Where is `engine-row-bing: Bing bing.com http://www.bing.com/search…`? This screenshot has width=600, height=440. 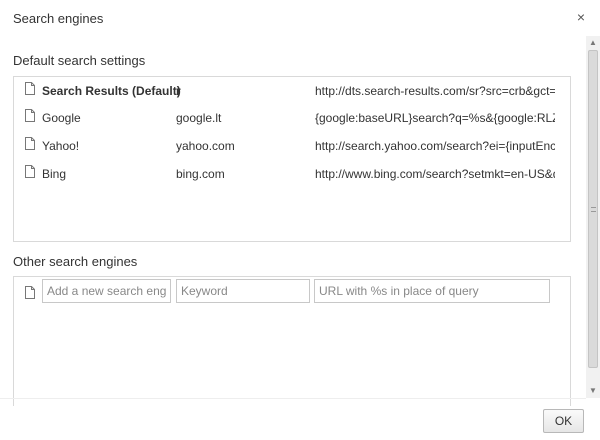 engine-row-bing: Bing bing.com http://www.bing.com/search… is located at coordinates (292, 173).